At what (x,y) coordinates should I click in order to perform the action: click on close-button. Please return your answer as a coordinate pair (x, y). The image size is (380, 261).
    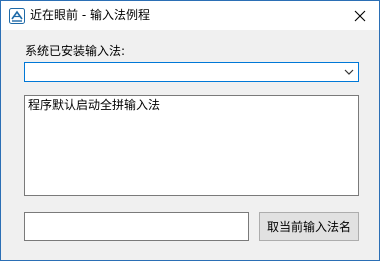
    Looking at the image, I should click on (360, 15).